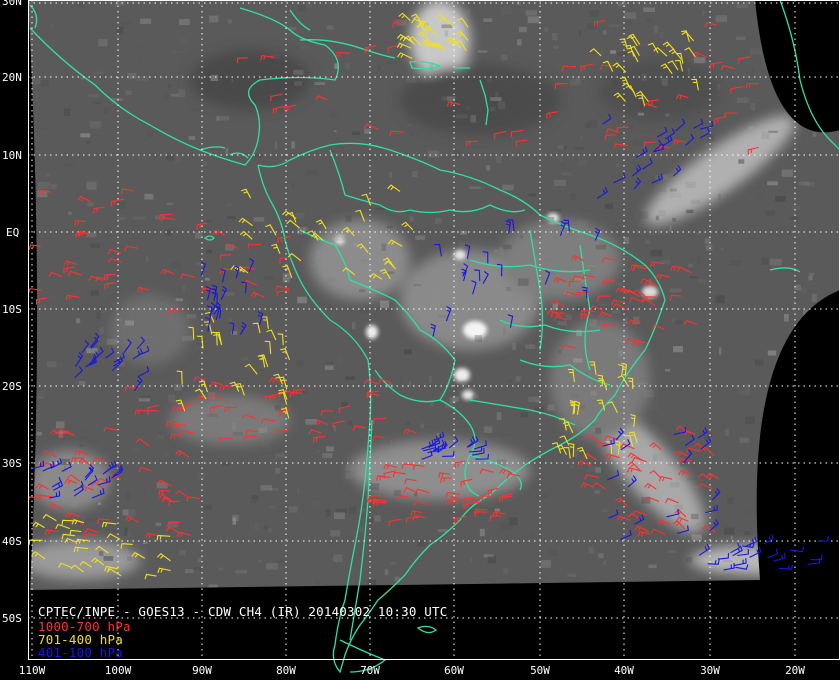  What do you see at coordinates (12, 618) in the screenshot?
I see `lat-label: 50S` at bounding box center [12, 618].